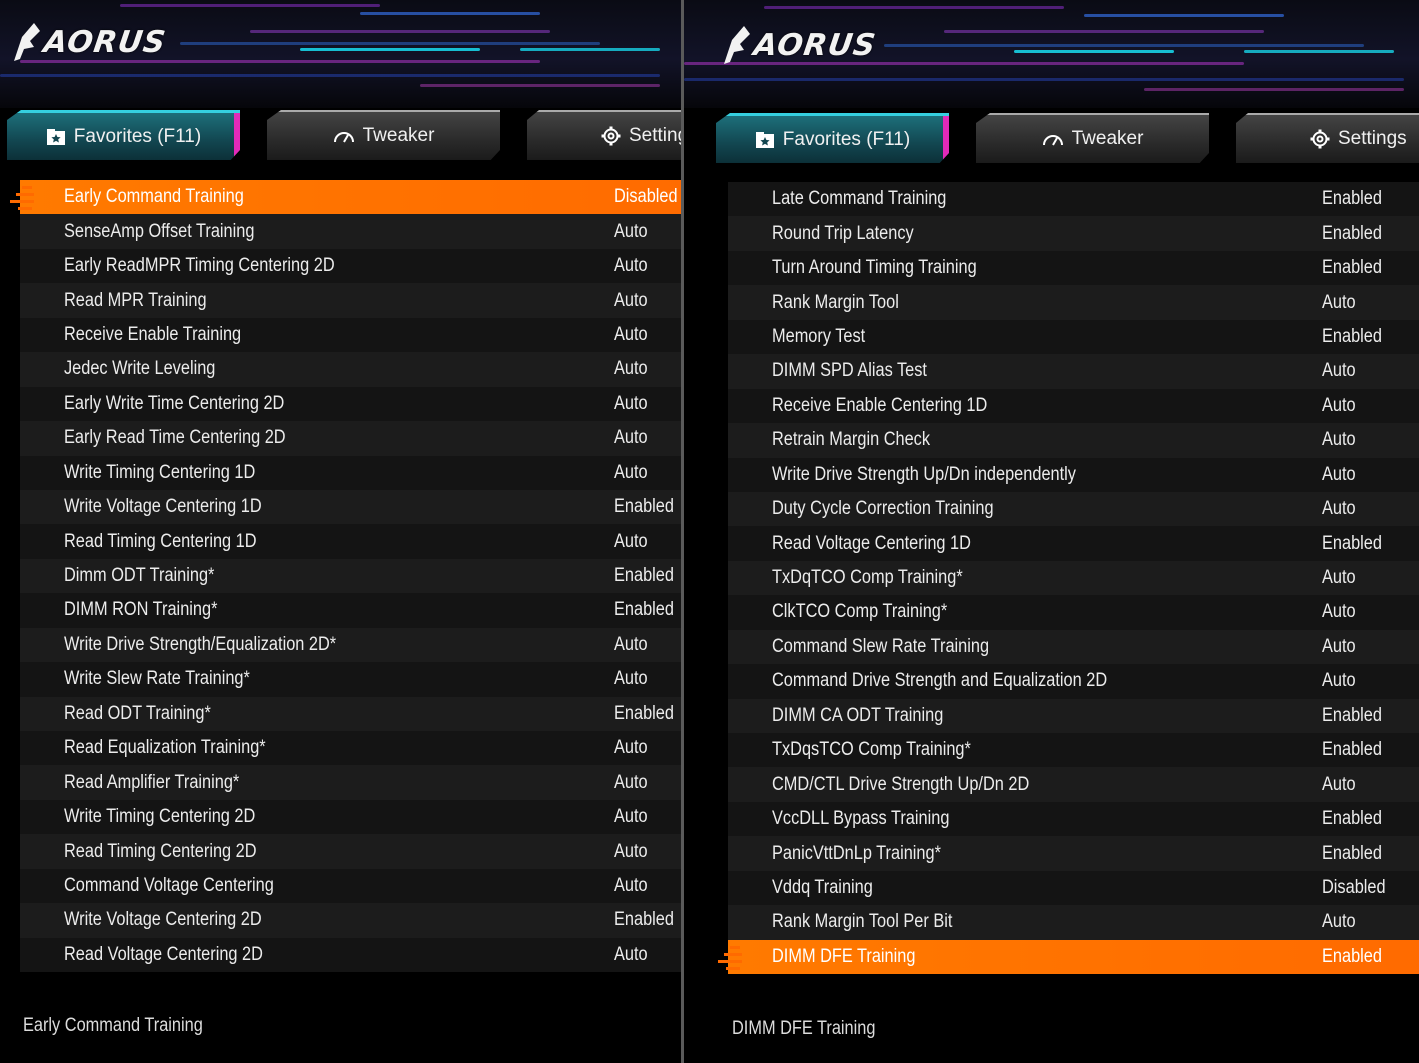 This screenshot has height=1063, width=1419. I want to click on setting-row: DIMM SPD Alias Test Auto, so click(1073, 371).